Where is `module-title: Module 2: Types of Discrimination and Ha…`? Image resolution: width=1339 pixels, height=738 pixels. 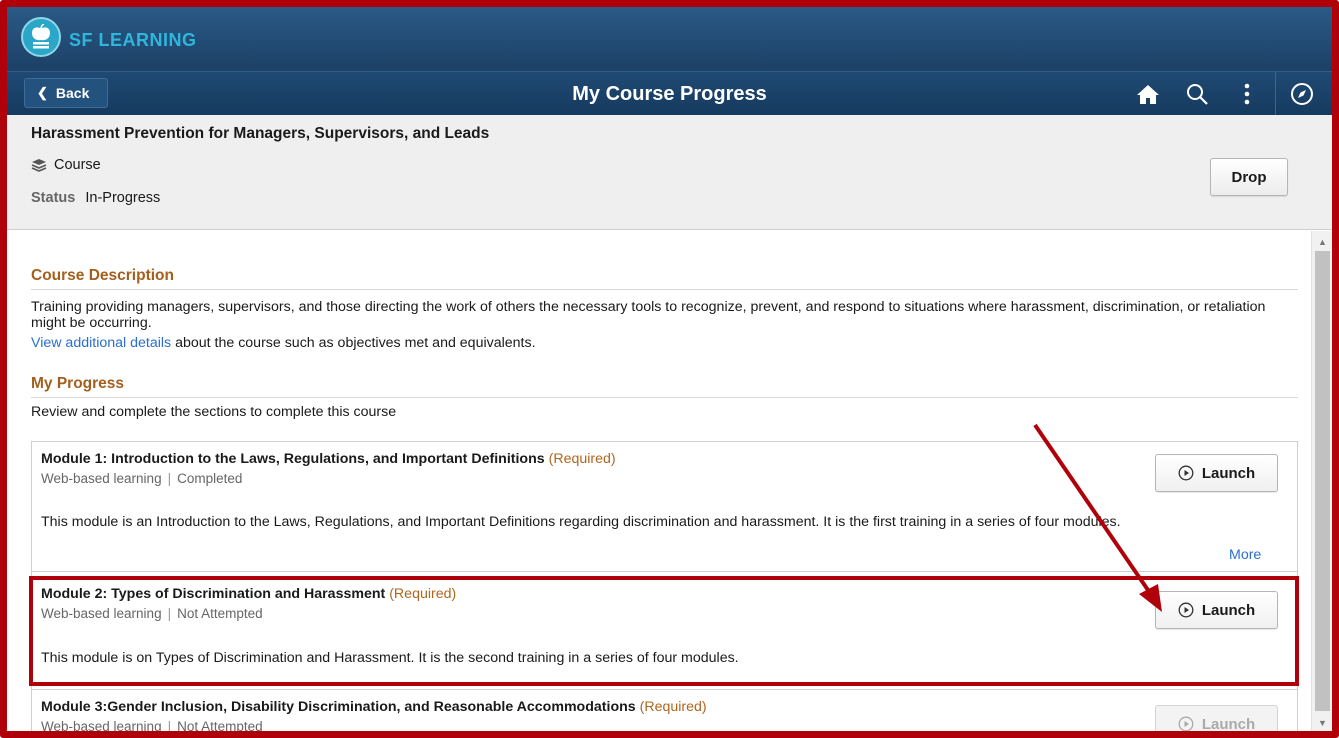 module-title: Module 2: Types of Discrimination and Ha… is located at coordinates (248, 594).